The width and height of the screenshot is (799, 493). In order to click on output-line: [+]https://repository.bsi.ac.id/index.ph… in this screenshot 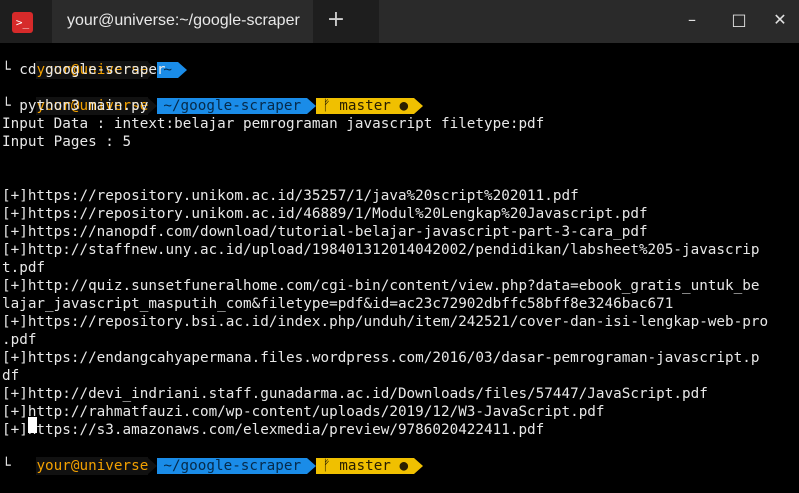, I will do `click(385, 322)`.